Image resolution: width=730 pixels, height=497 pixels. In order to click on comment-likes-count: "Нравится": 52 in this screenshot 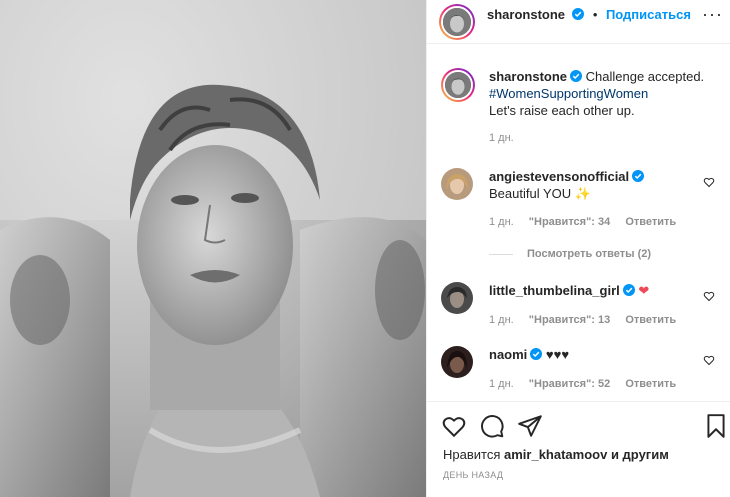, I will do `click(569, 384)`.